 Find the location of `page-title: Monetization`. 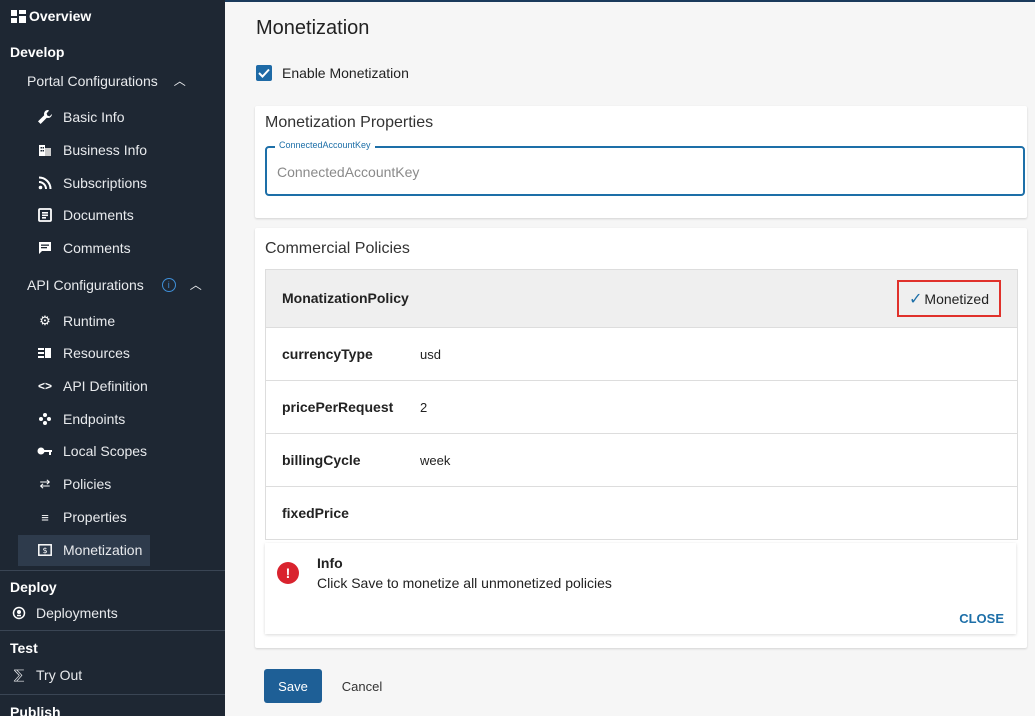

page-title: Monetization is located at coordinates (313, 28).